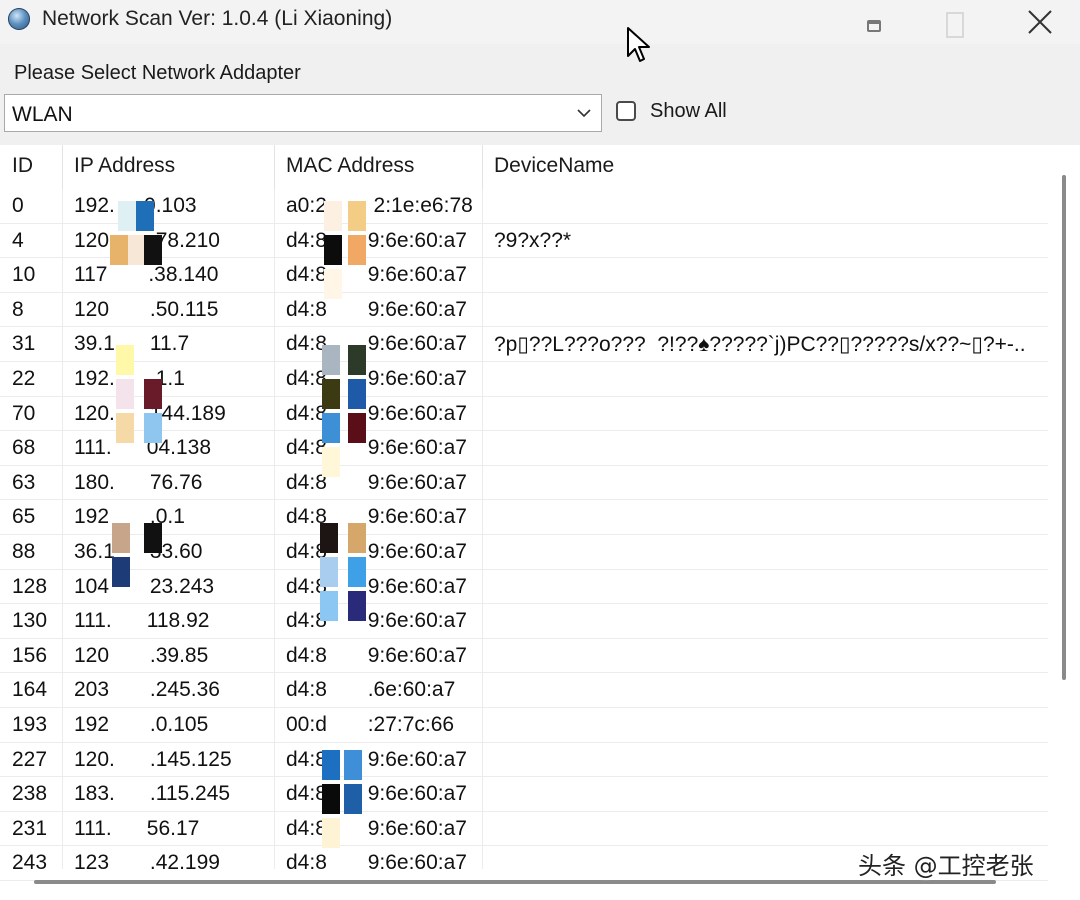 This screenshot has width=1080, height=900. I want to click on column-header-mac: MAC Address, so click(350, 166).